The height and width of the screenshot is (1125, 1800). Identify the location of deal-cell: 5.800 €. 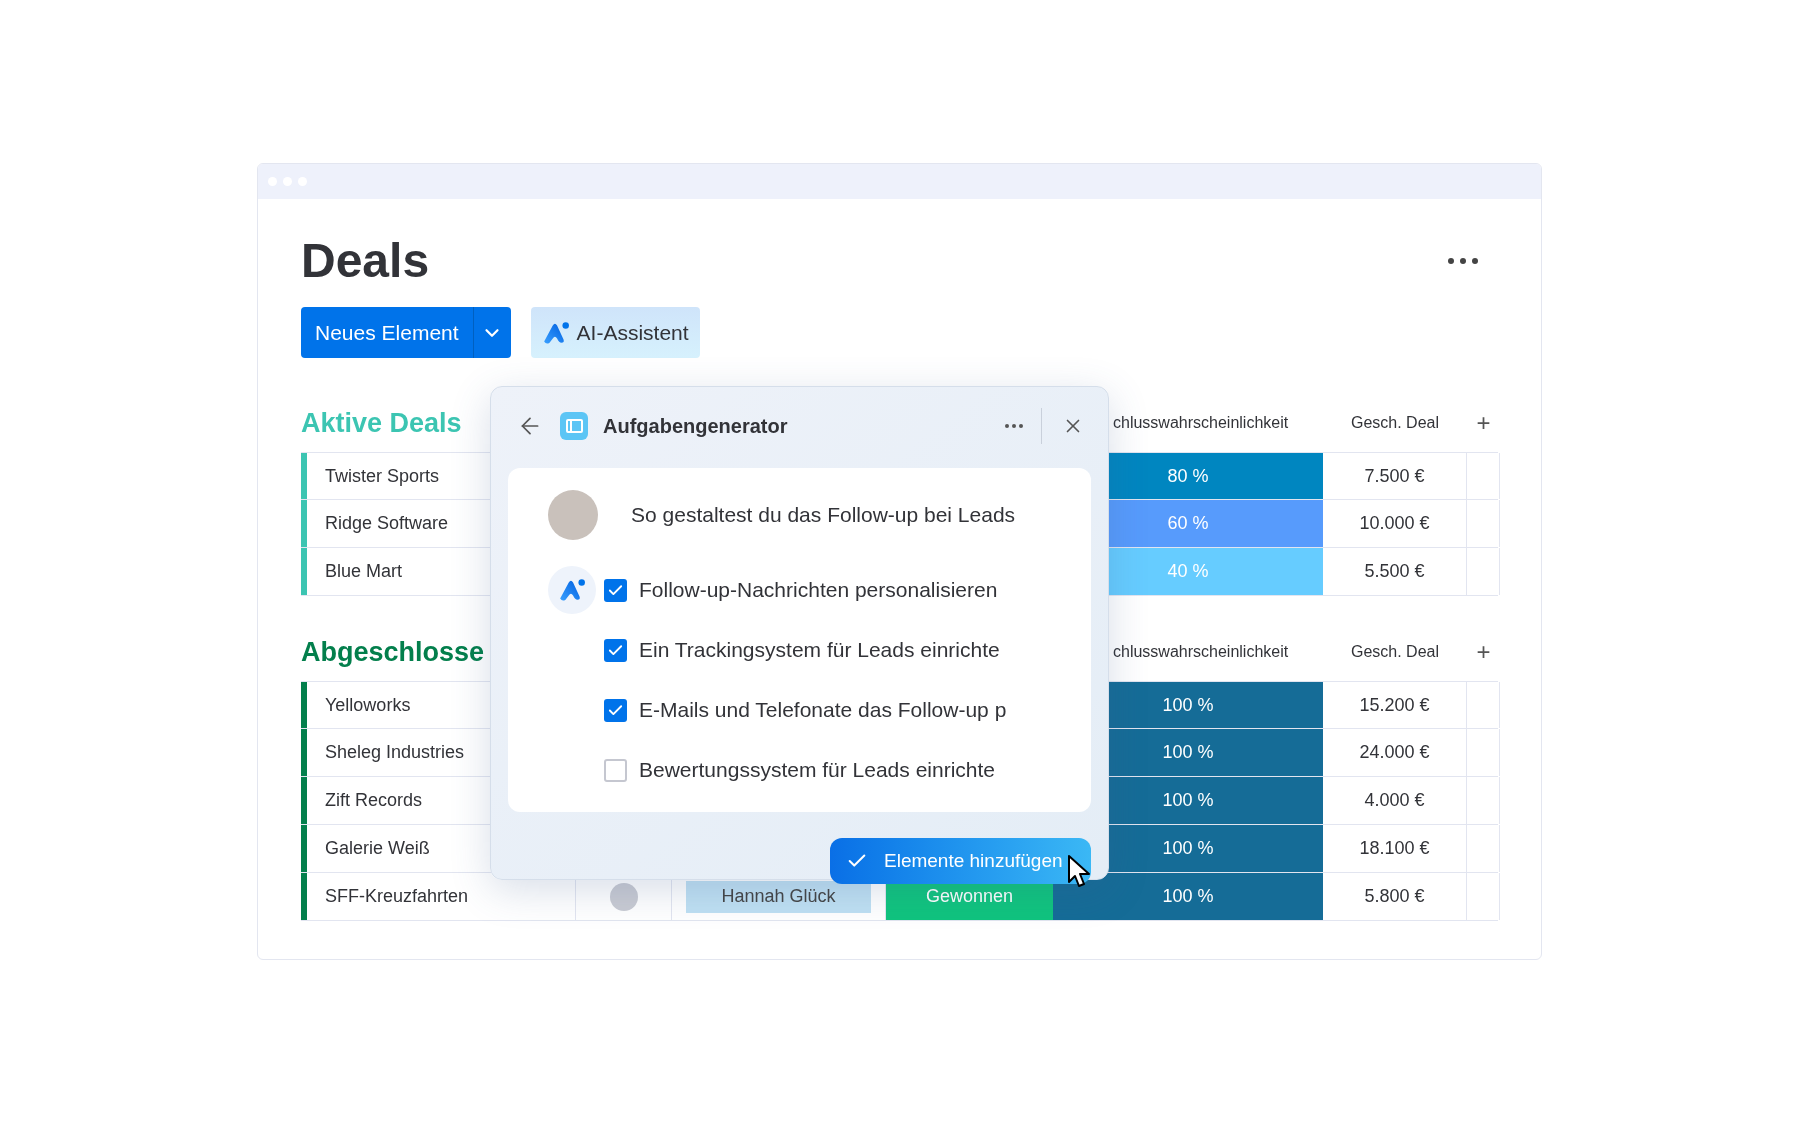
(1395, 896).